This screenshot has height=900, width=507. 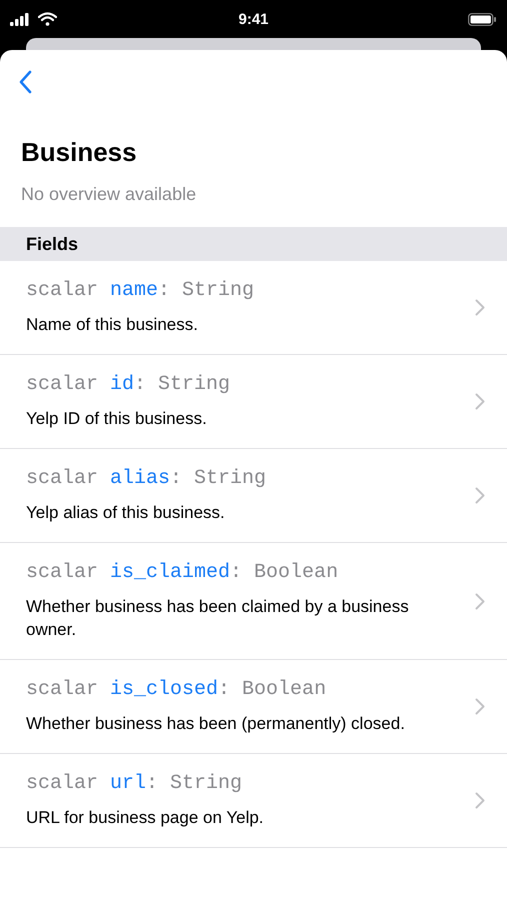 What do you see at coordinates (79, 152) in the screenshot?
I see `page-title: Business` at bounding box center [79, 152].